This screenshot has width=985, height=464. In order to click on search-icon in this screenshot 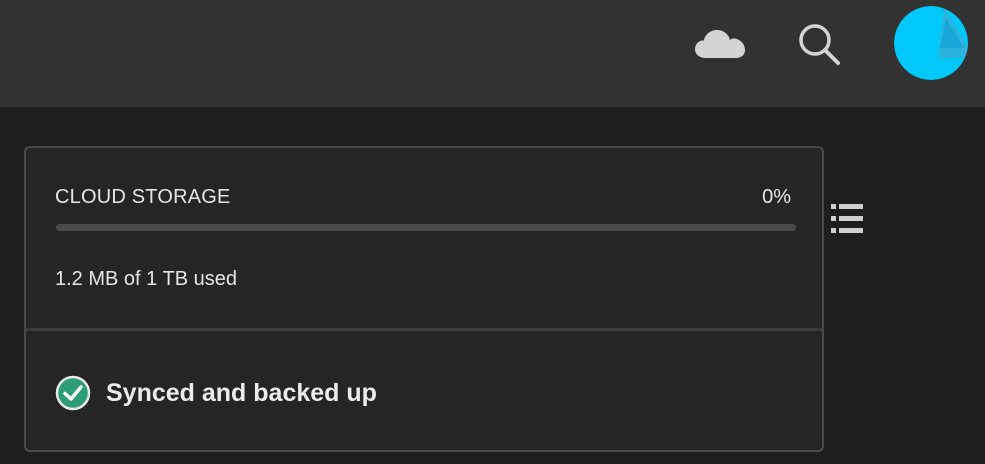, I will do `click(819, 44)`.